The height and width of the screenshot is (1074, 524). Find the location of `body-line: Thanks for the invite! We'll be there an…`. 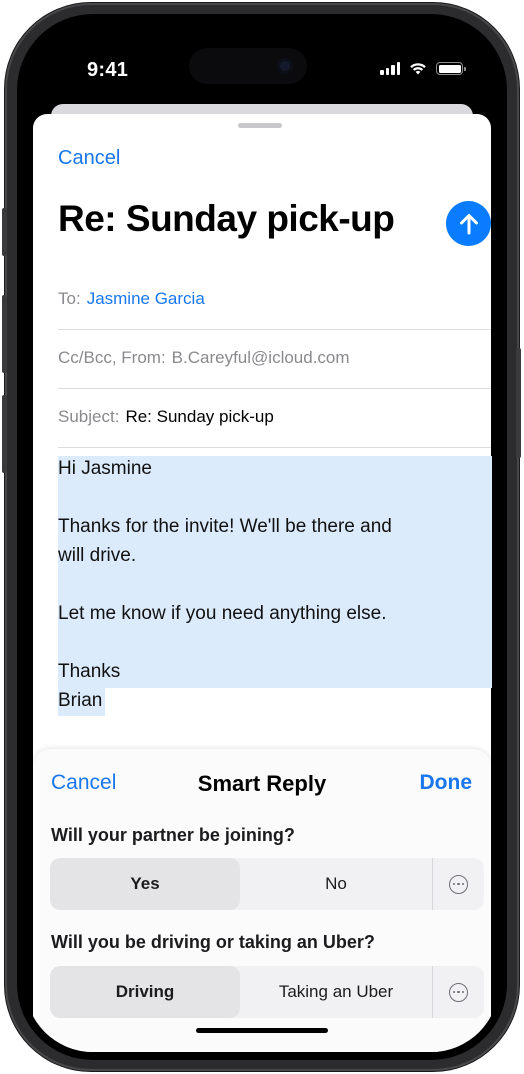

body-line: Thanks for the invite! We'll be there an… is located at coordinates (225, 526).